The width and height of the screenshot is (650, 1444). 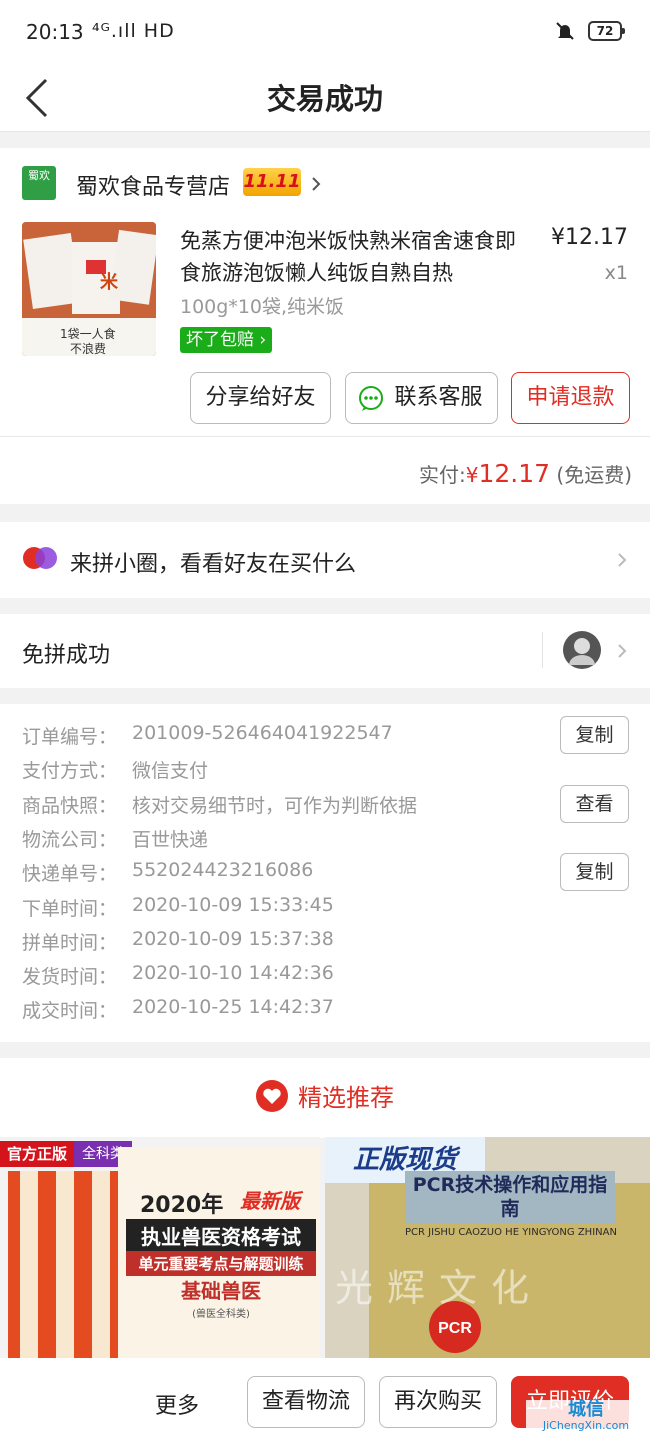 What do you see at coordinates (371, 398) in the screenshot?
I see `chat-icon` at bounding box center [371, 398].